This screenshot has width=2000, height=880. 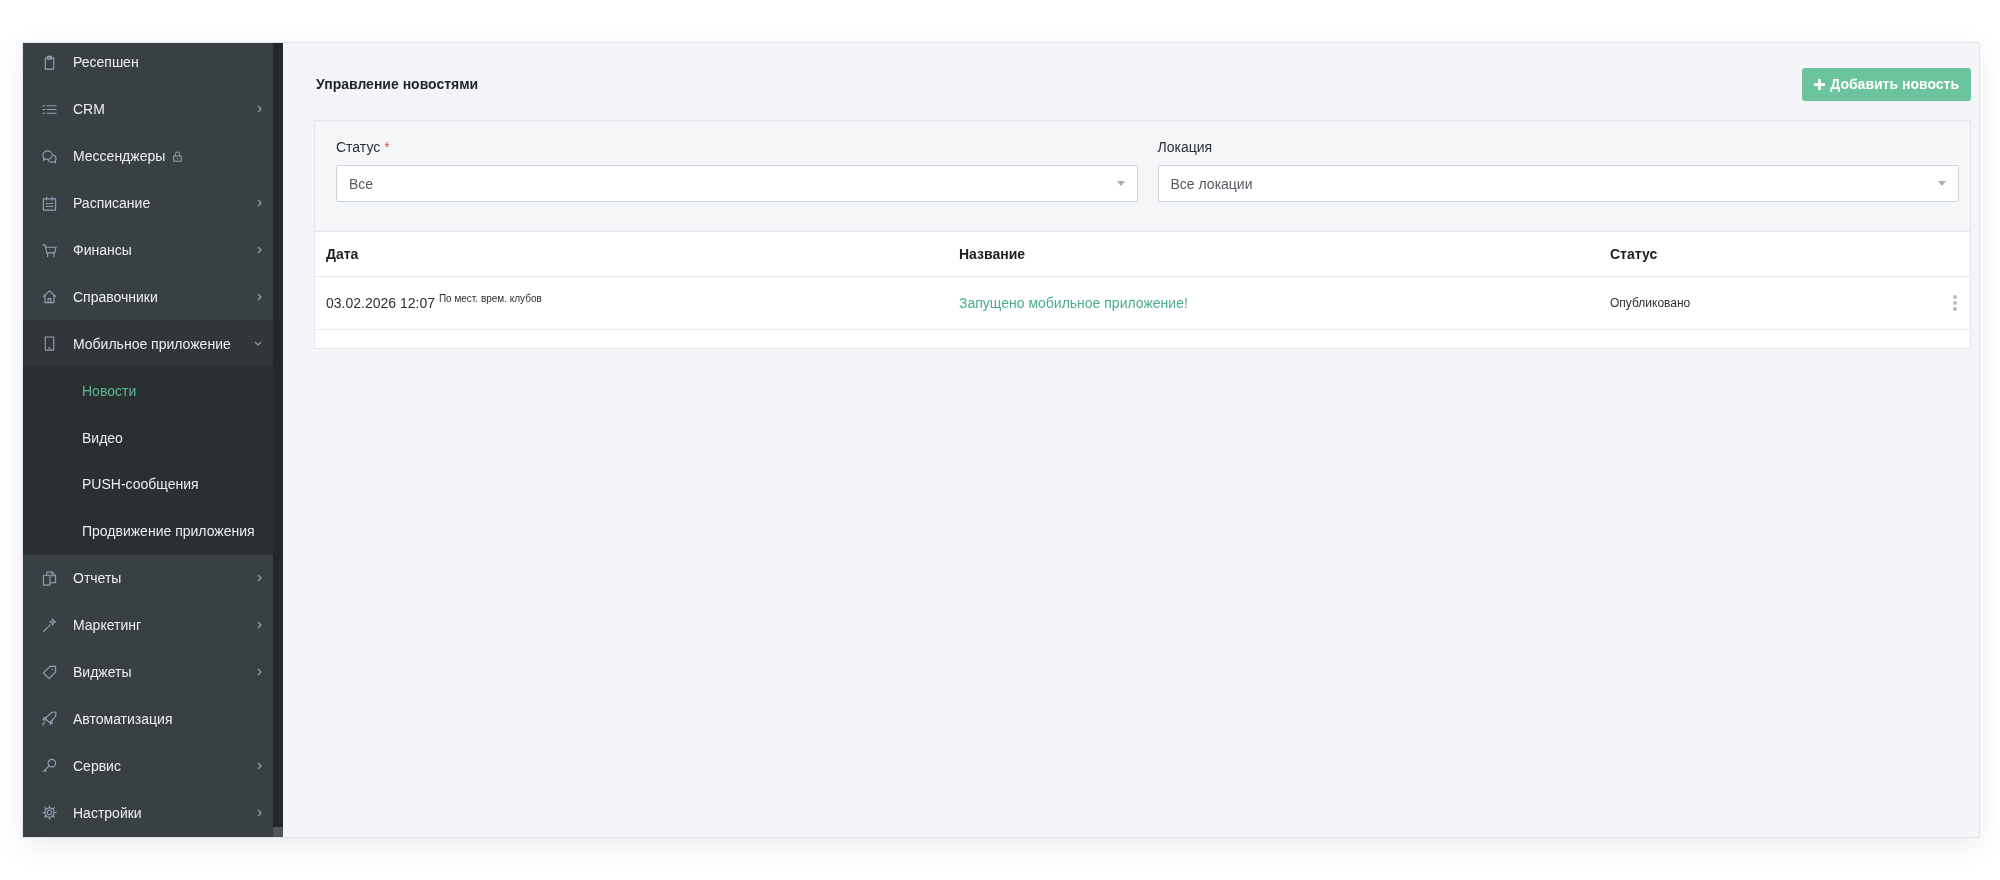 What do you see at coordinates (148, 297) in the screenshot?
I see `sidebar-item: Справочники` at bounding box center [148, 297].